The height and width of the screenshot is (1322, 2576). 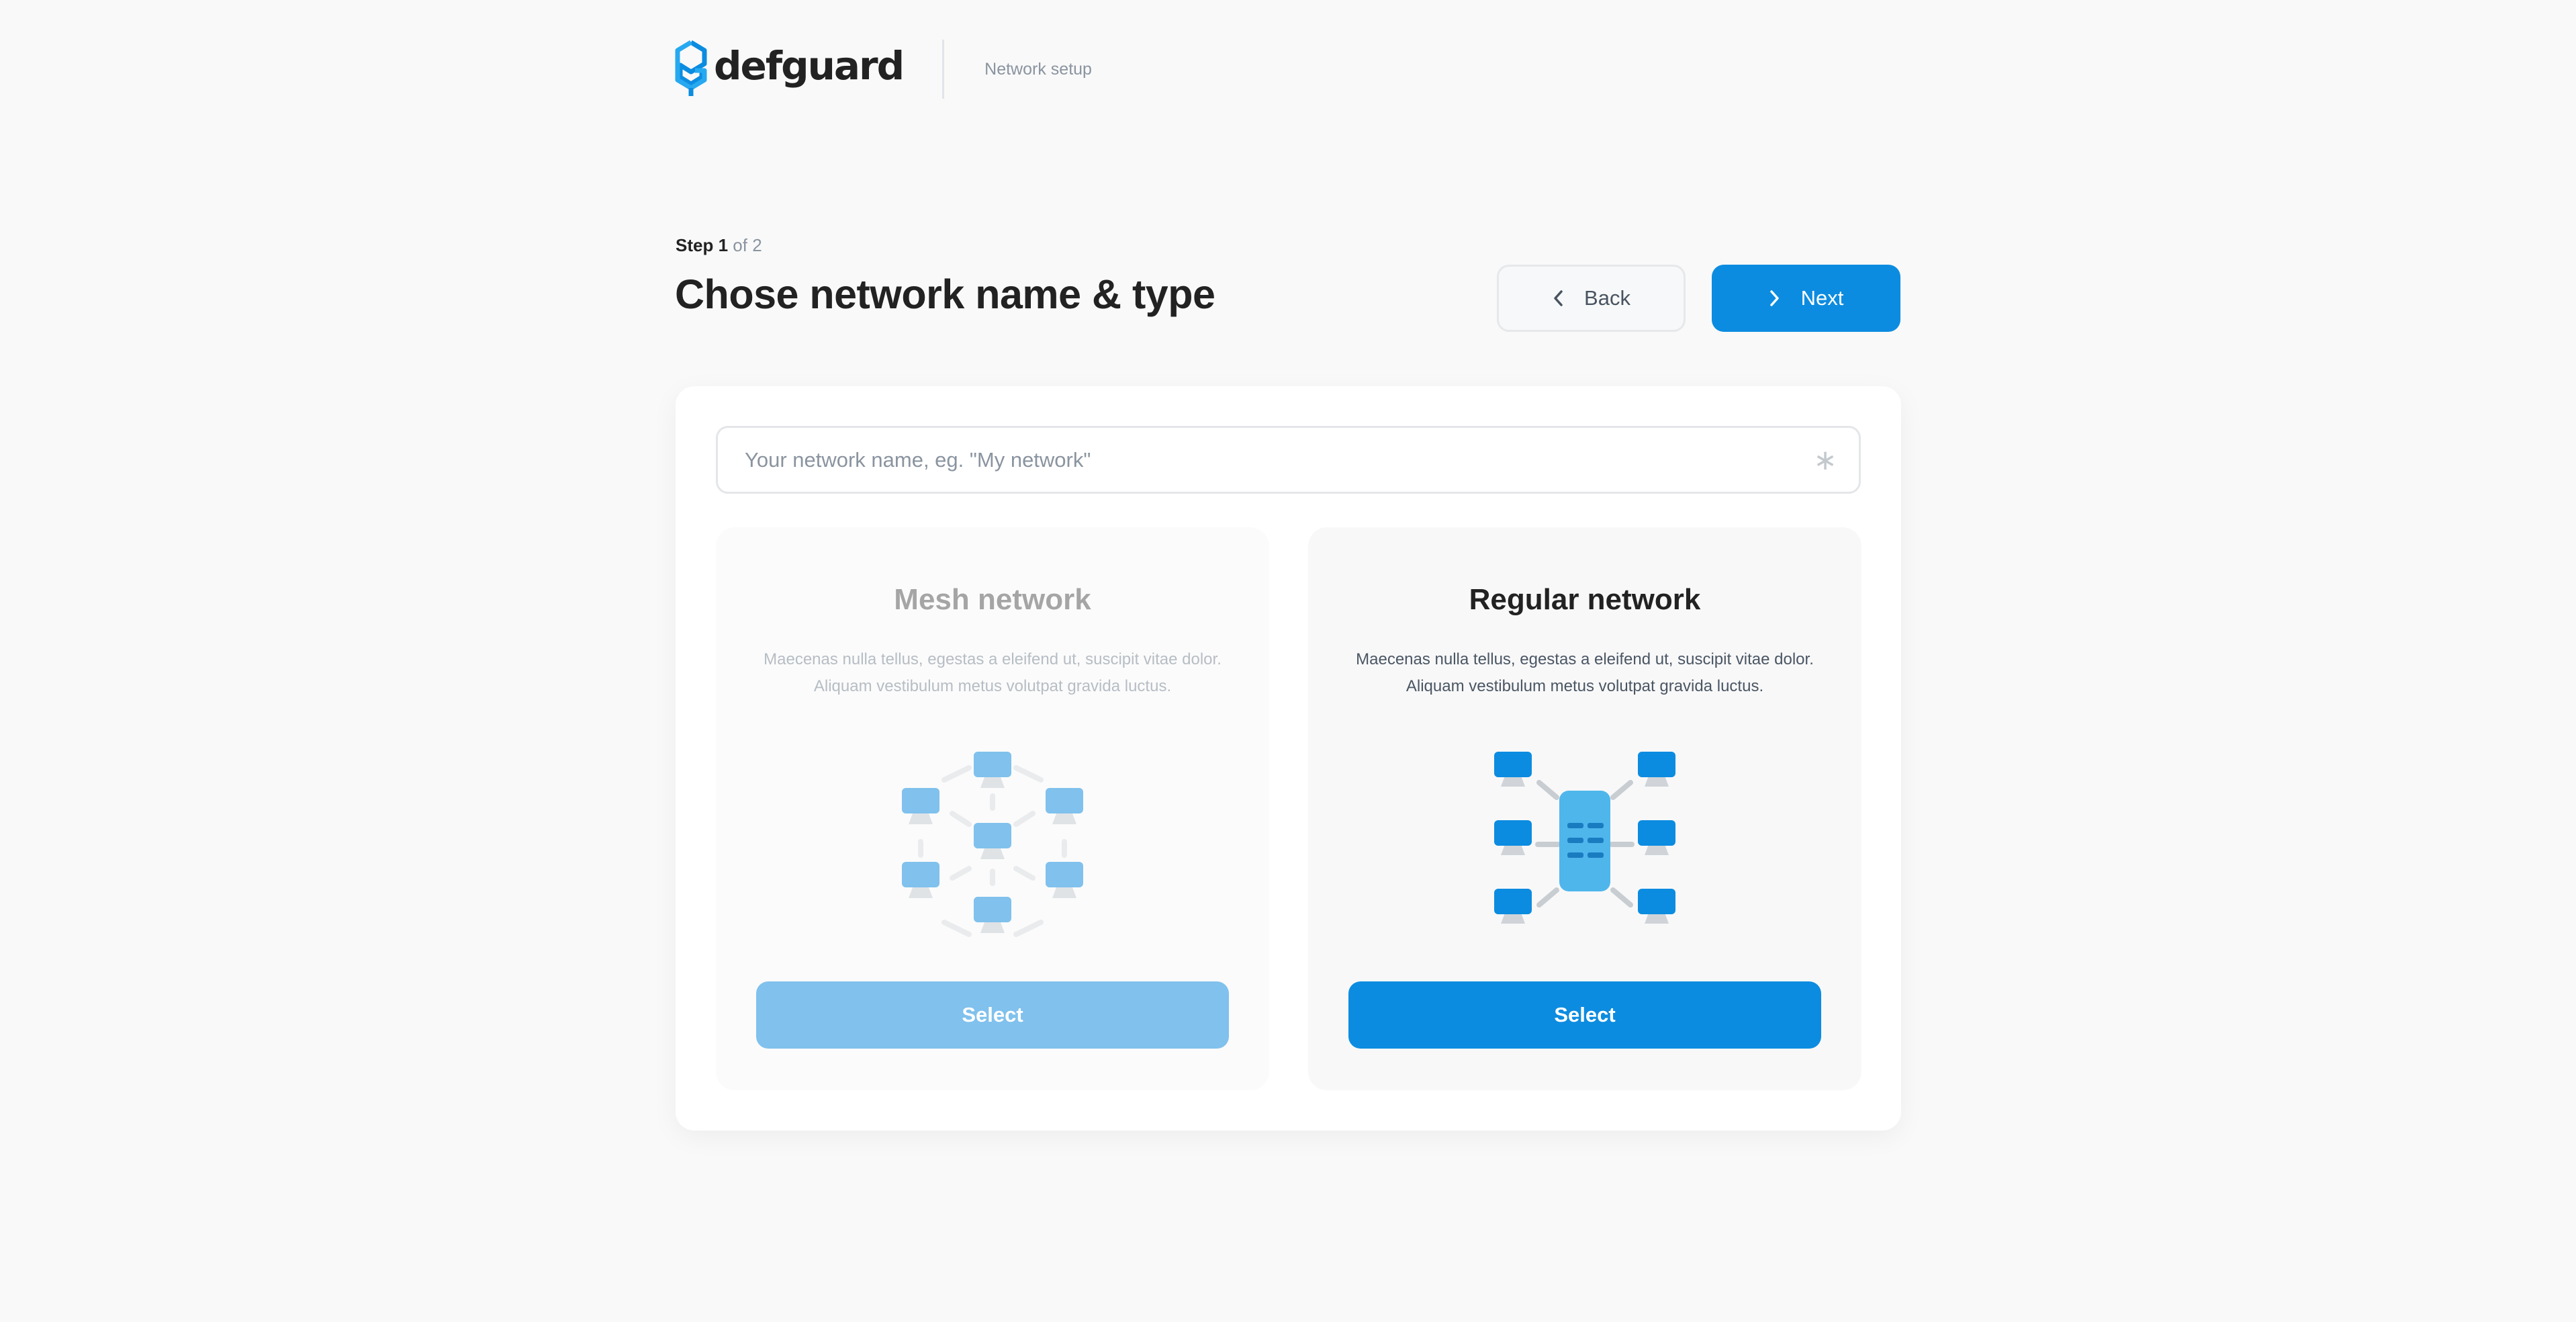 I want to click on back-button: Back, so click(x=1591, y=298).